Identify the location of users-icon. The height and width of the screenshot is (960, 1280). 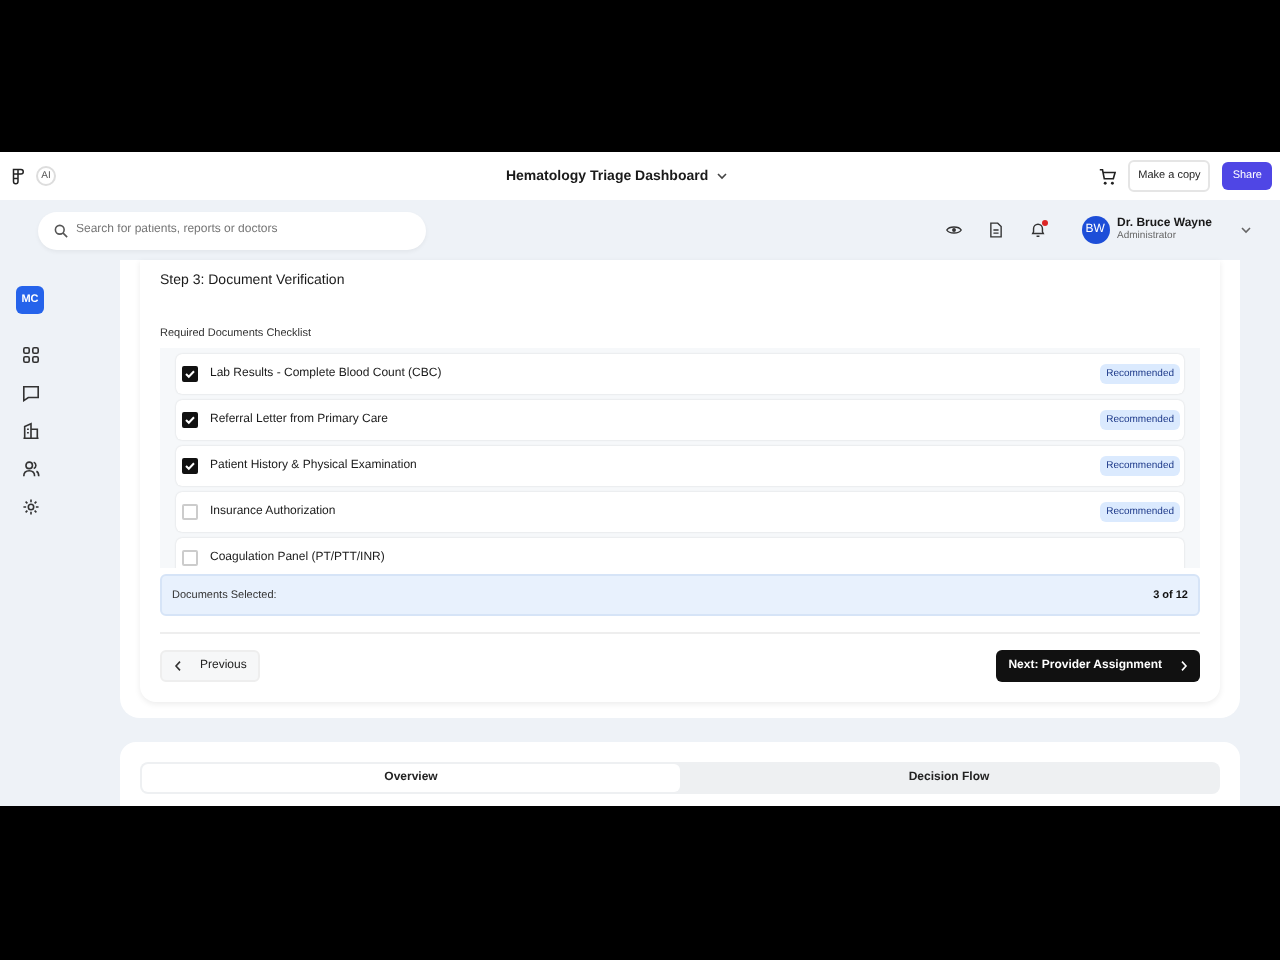
(31, 469).